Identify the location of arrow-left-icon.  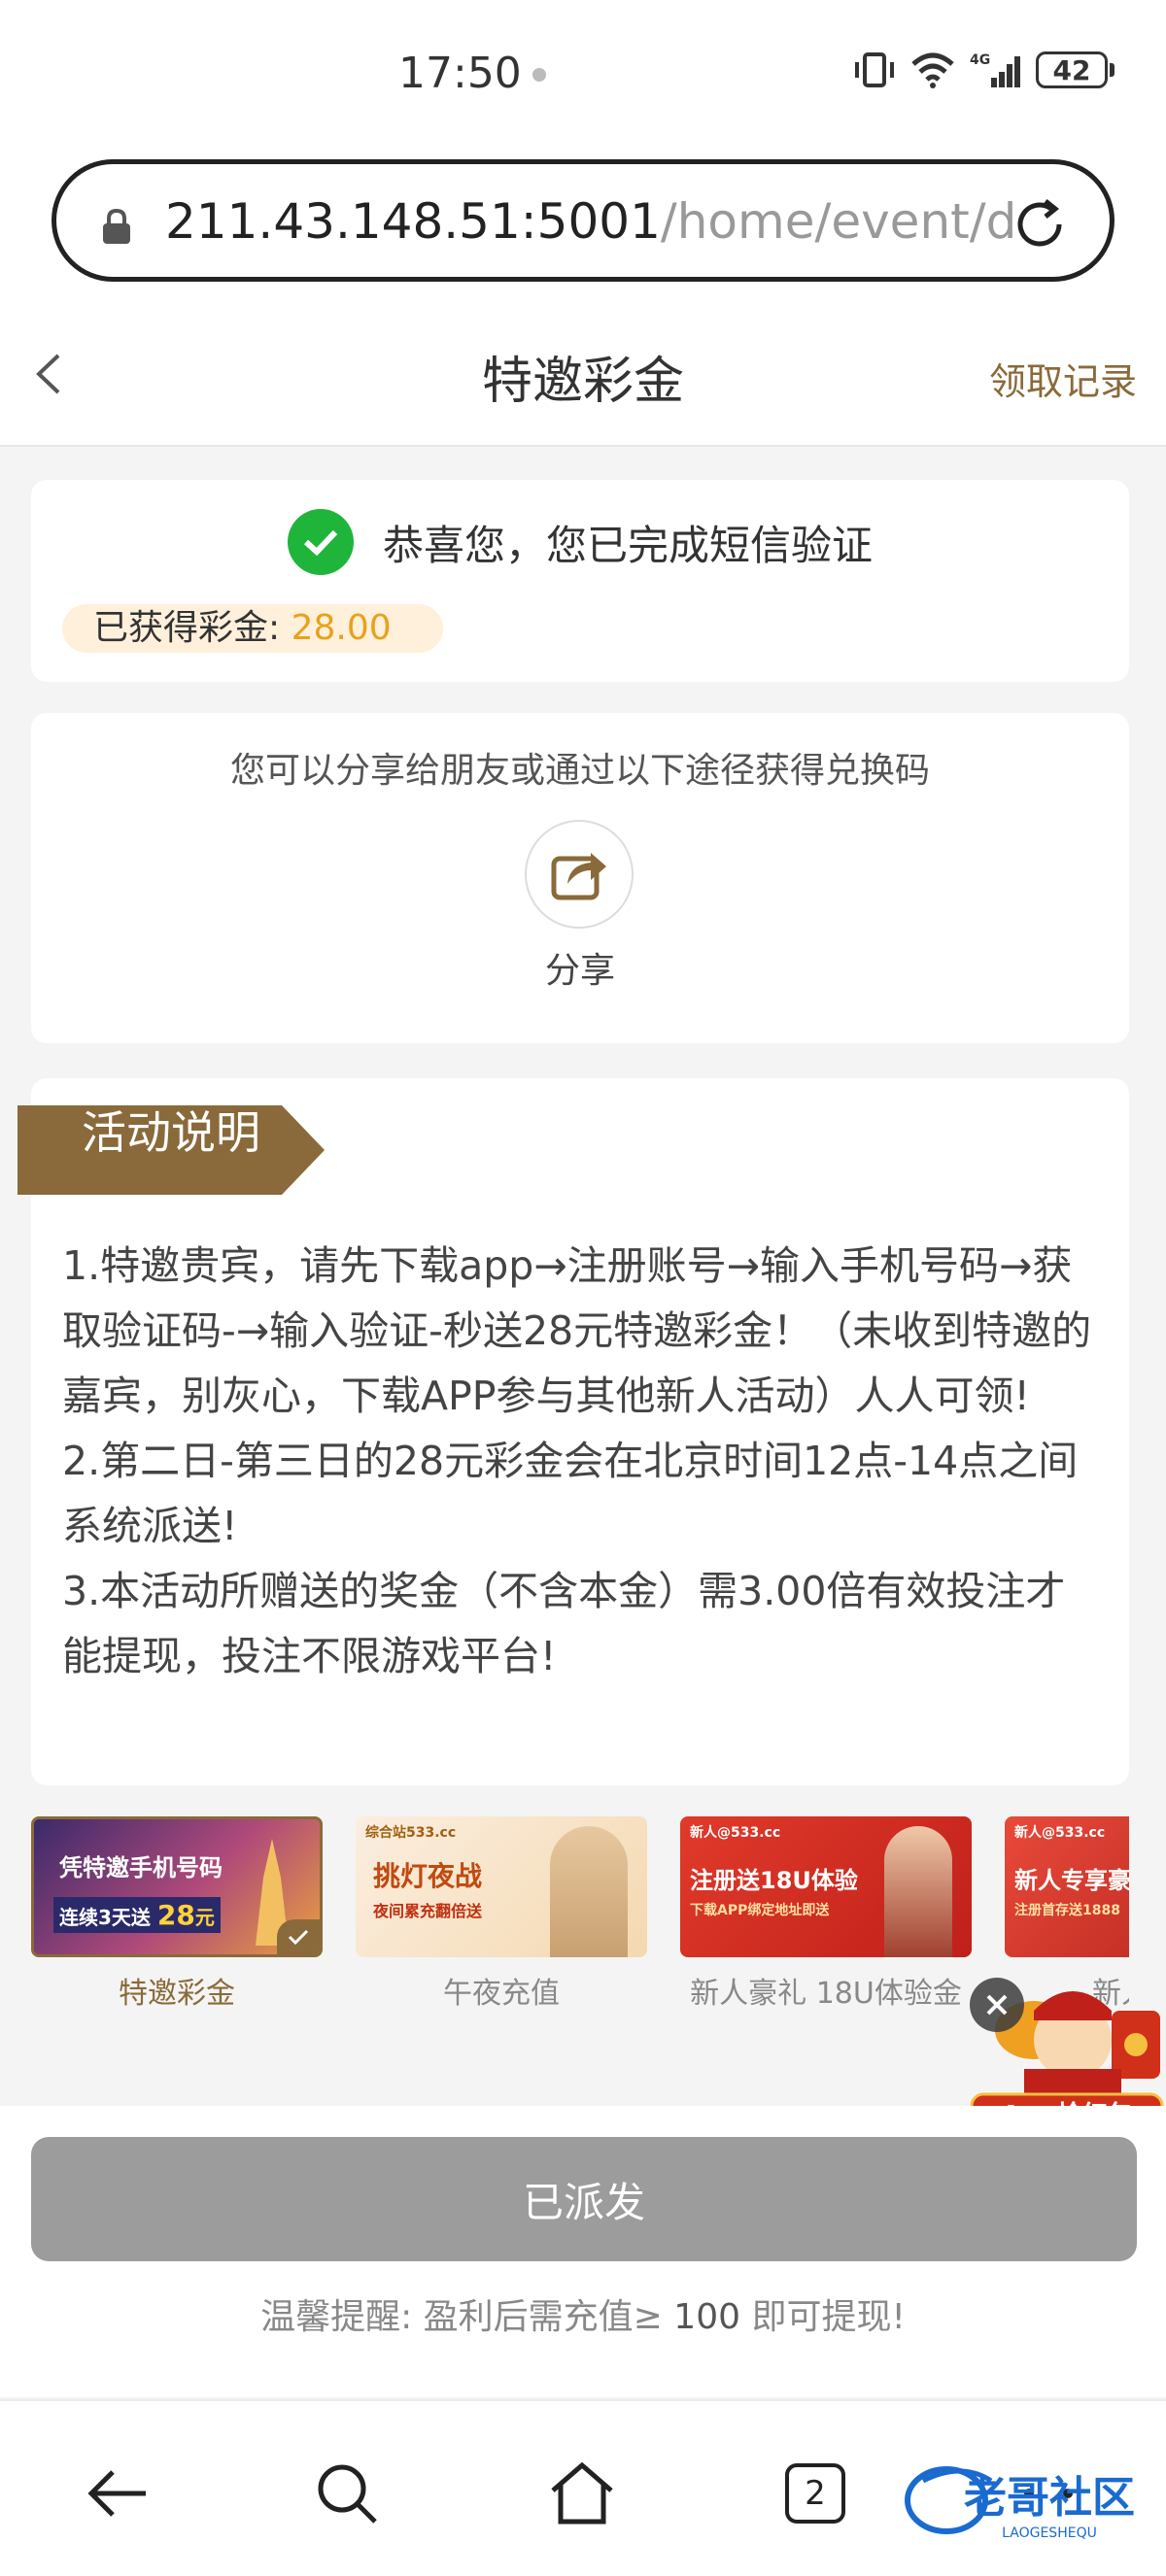
(116, 2493).